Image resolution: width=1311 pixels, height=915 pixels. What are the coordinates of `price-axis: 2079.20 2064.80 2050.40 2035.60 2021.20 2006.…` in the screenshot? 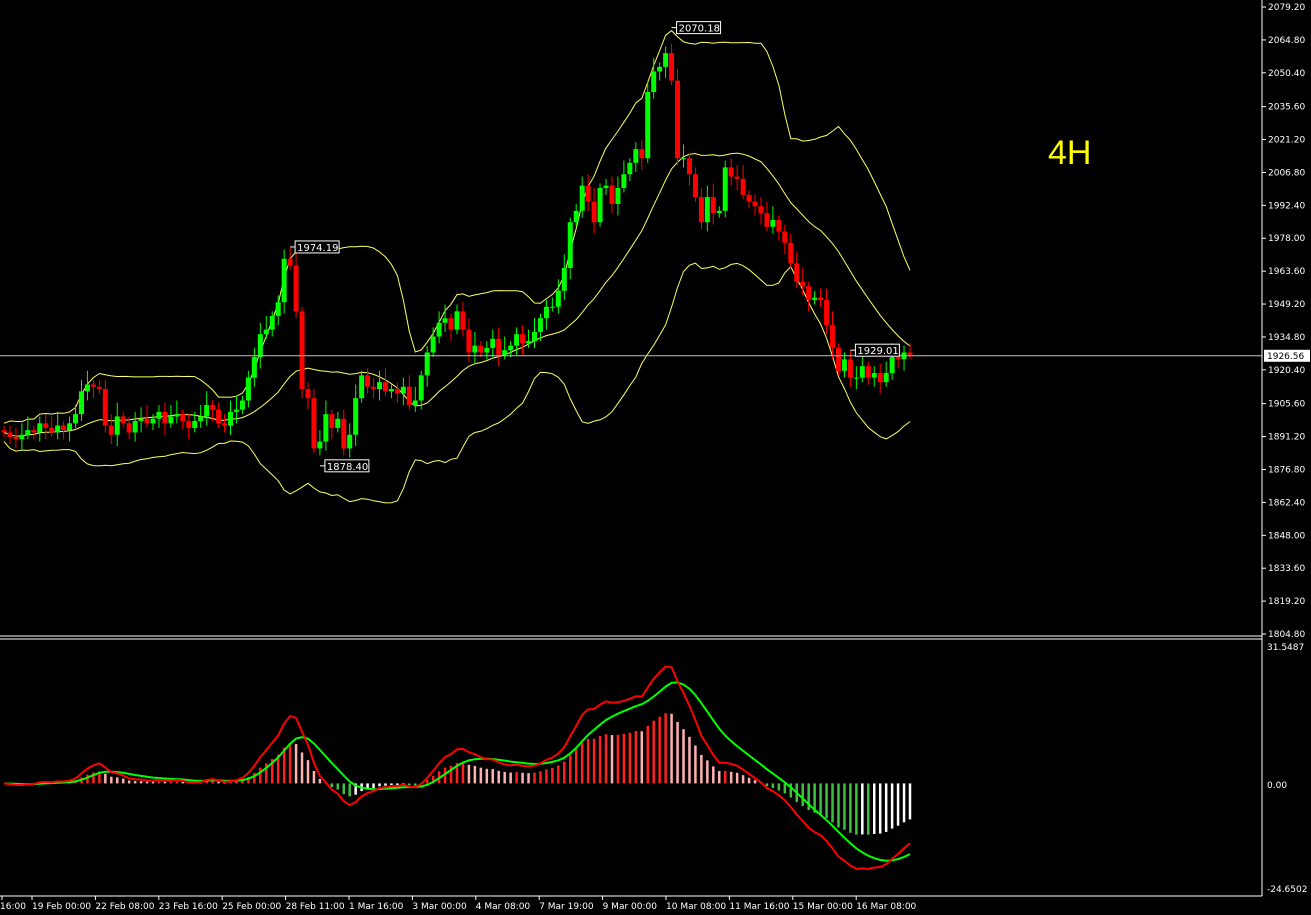 It's located at (1285, 448).